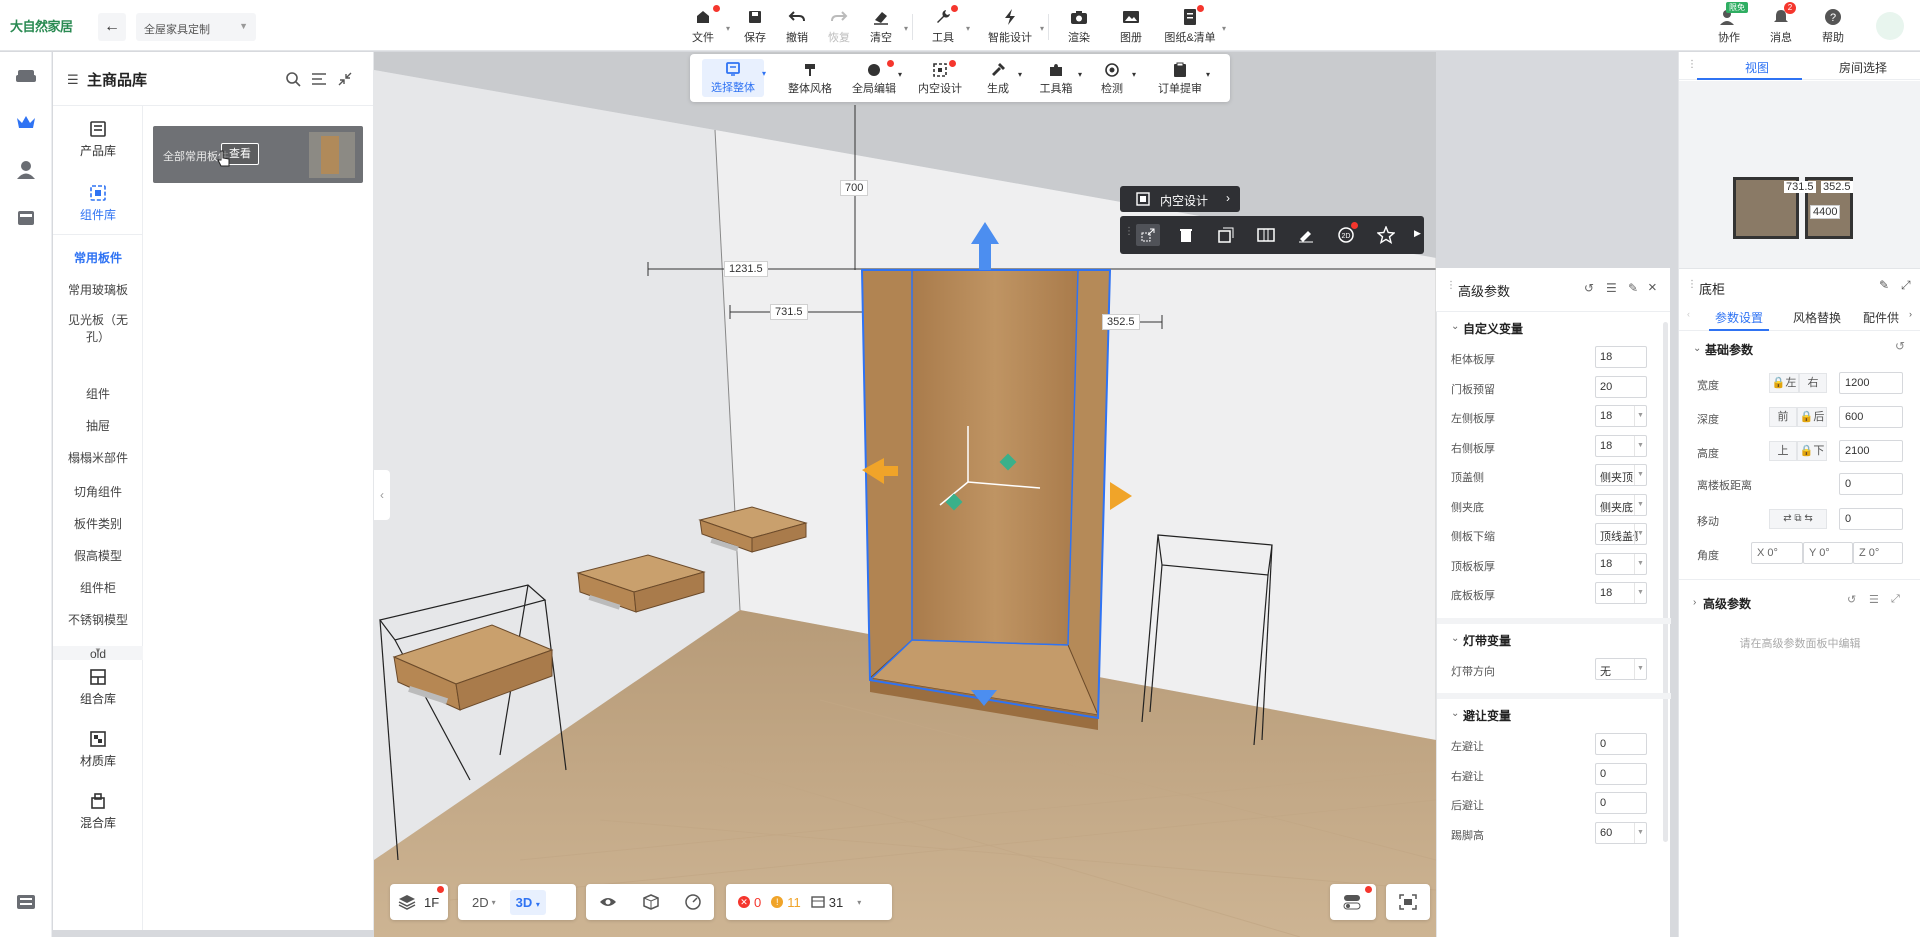 This screenshot has width=1920, height=937. Describe the element at coordinates (26, 76) in the screenshot. I see `sofa-icon` at that location.